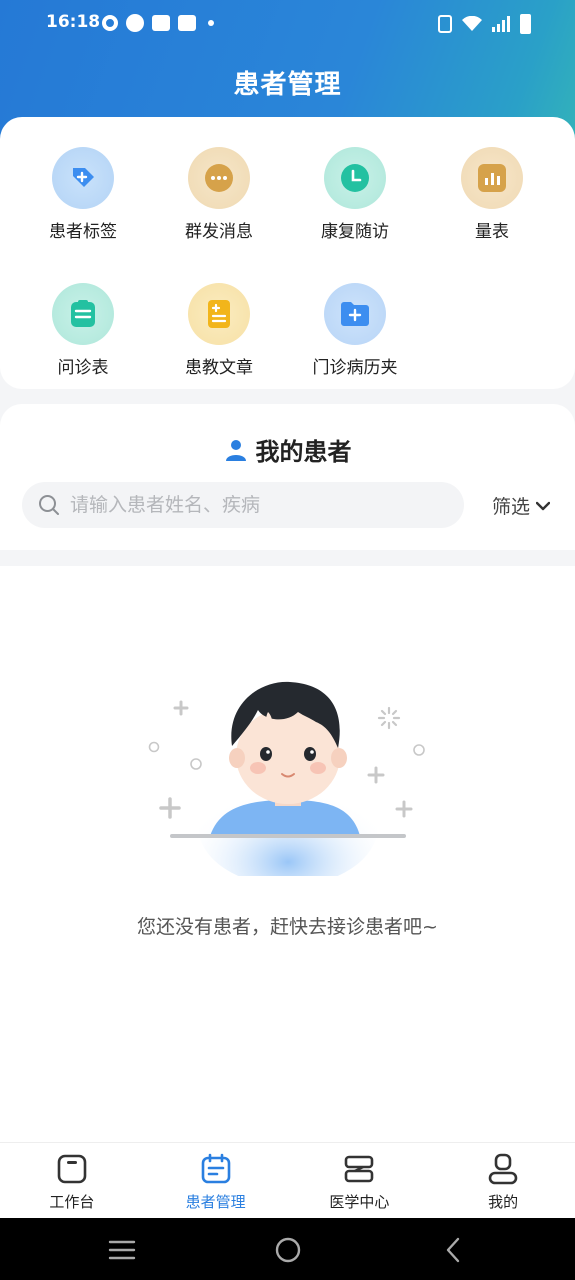 The width and height of the screenshot is (575, 1280). Describe the element at coordinates (287, 24) in the screenshot. I see `status-bar: 16:18` at that location.